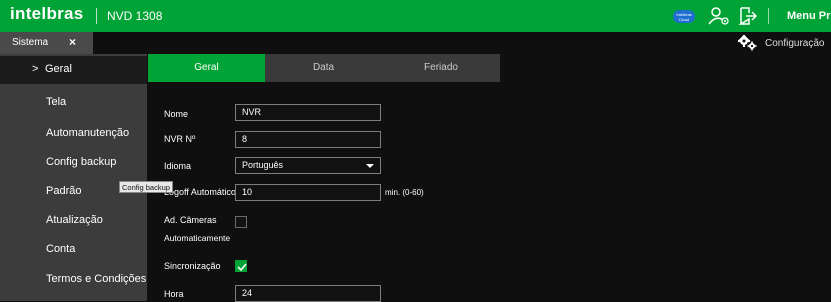 This screenshot has height=302, width=831. What do you see at coordinates (197, 238) in the screenshot?
I see `ad-cameras-label-line2: Automaticamente` at bounding box center [197, 238].